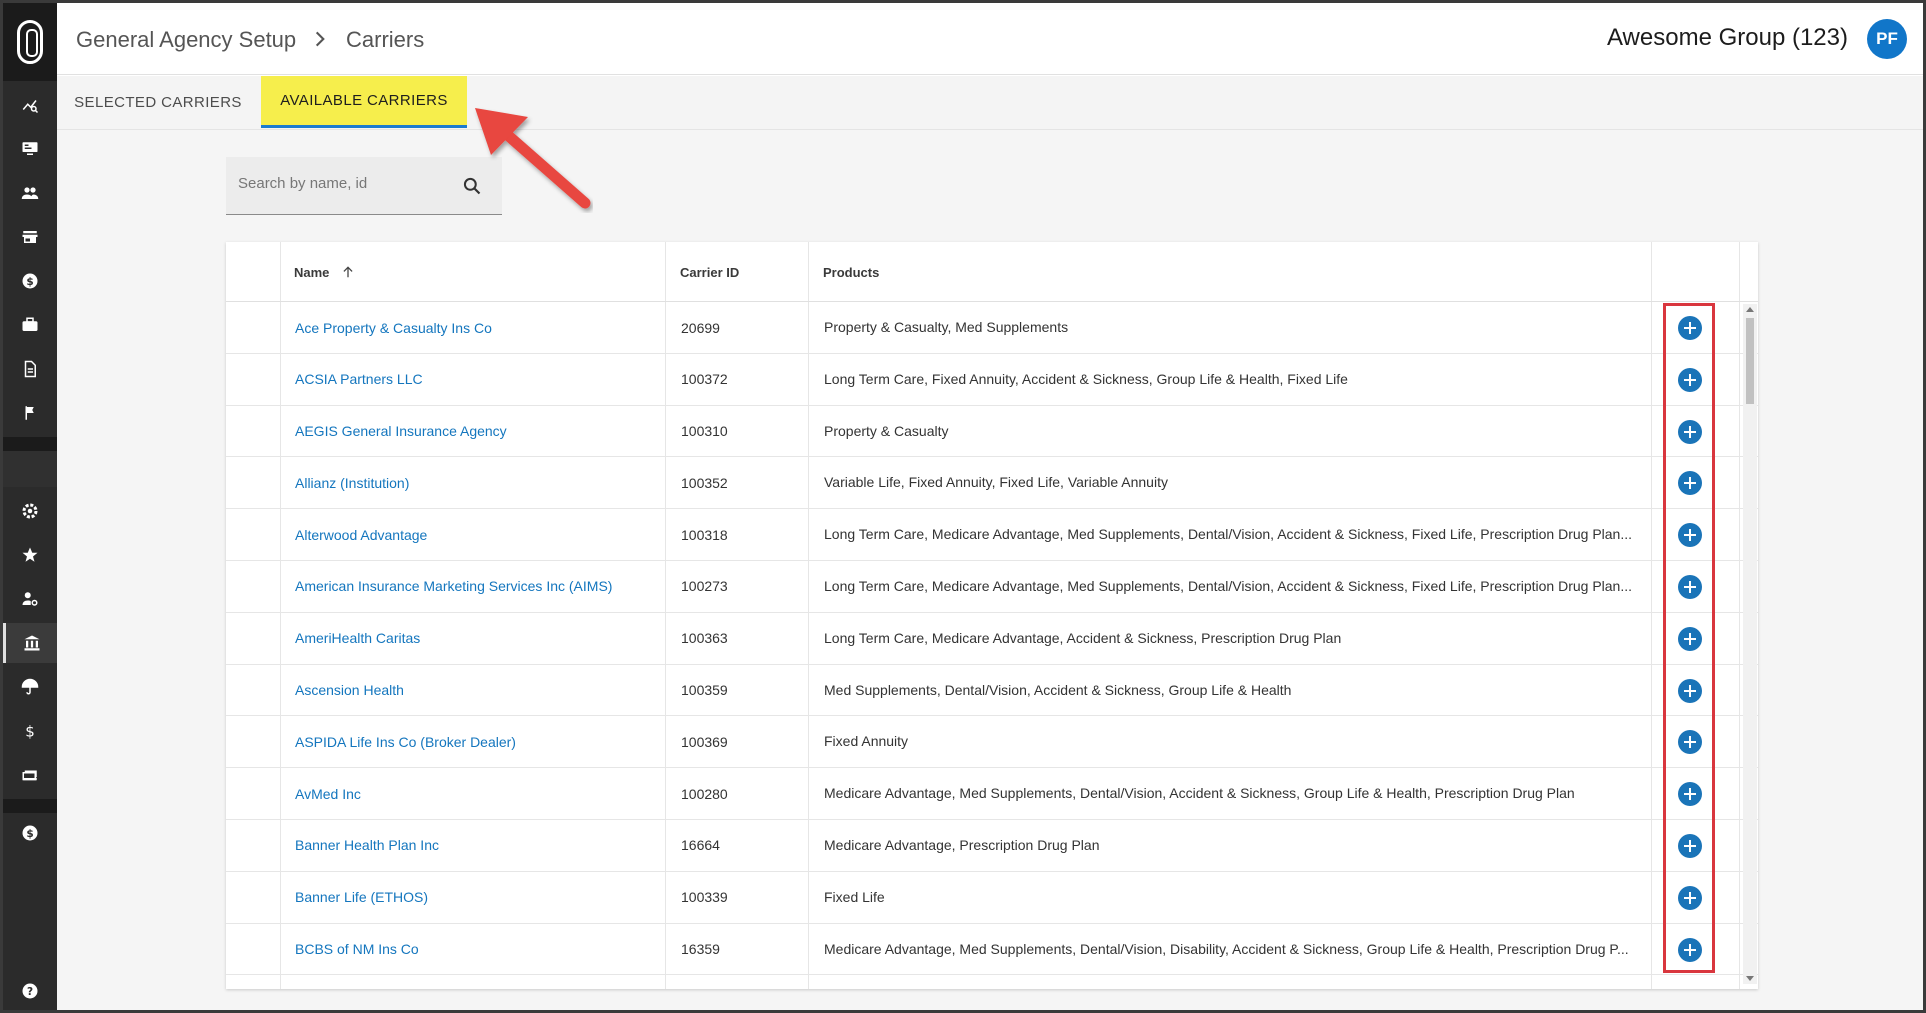  What do you see at coordinates (343, 183) in the screenshot?
I see `search-input` at bounding box center [343, 183].